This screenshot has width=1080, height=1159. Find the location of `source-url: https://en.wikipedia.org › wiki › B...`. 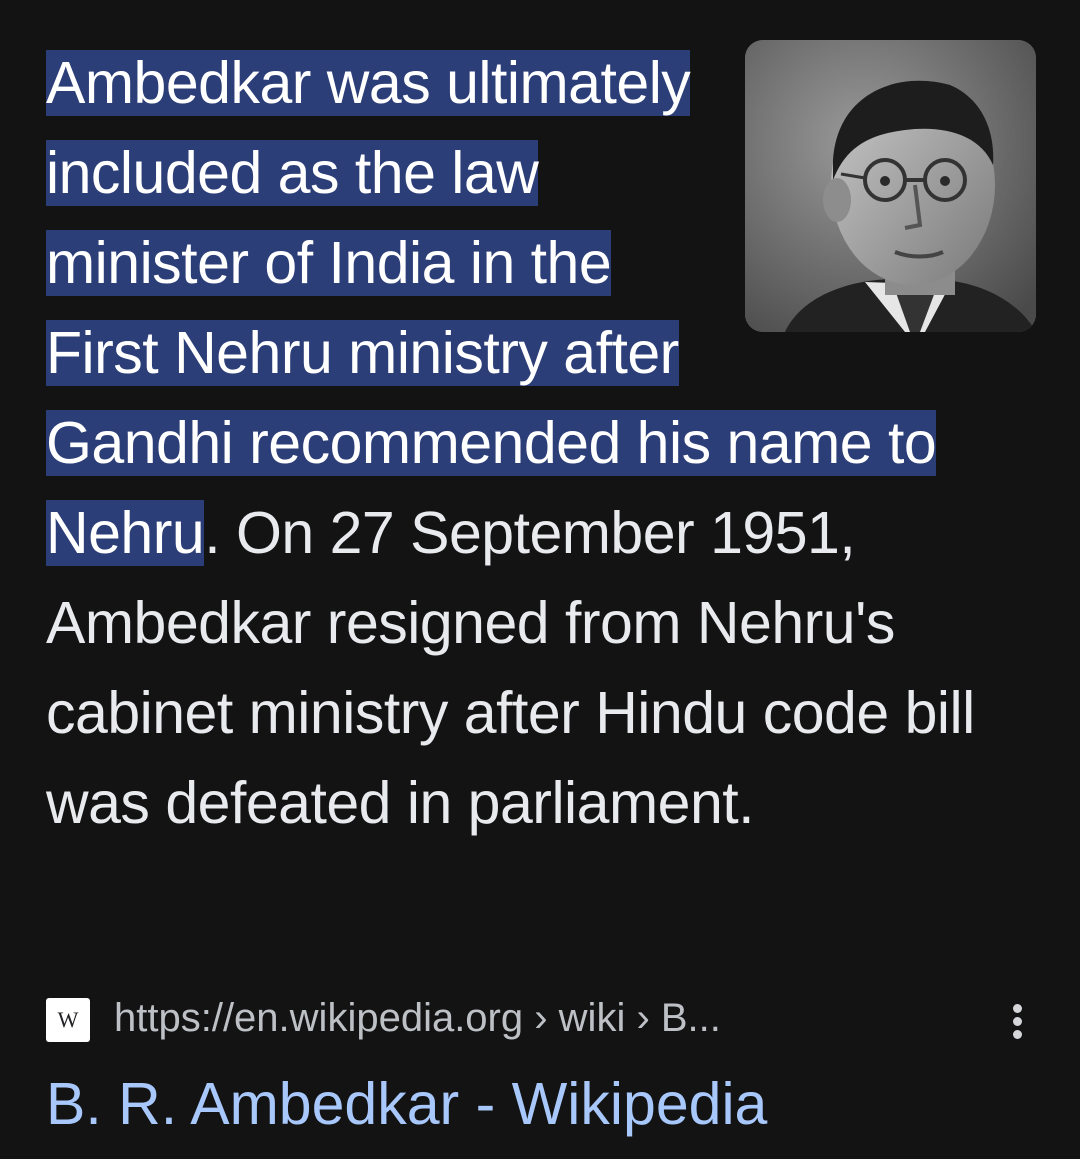

source-url: https://en.wikipedia.org › wiki › B... is located at coordinates (417, 1018).